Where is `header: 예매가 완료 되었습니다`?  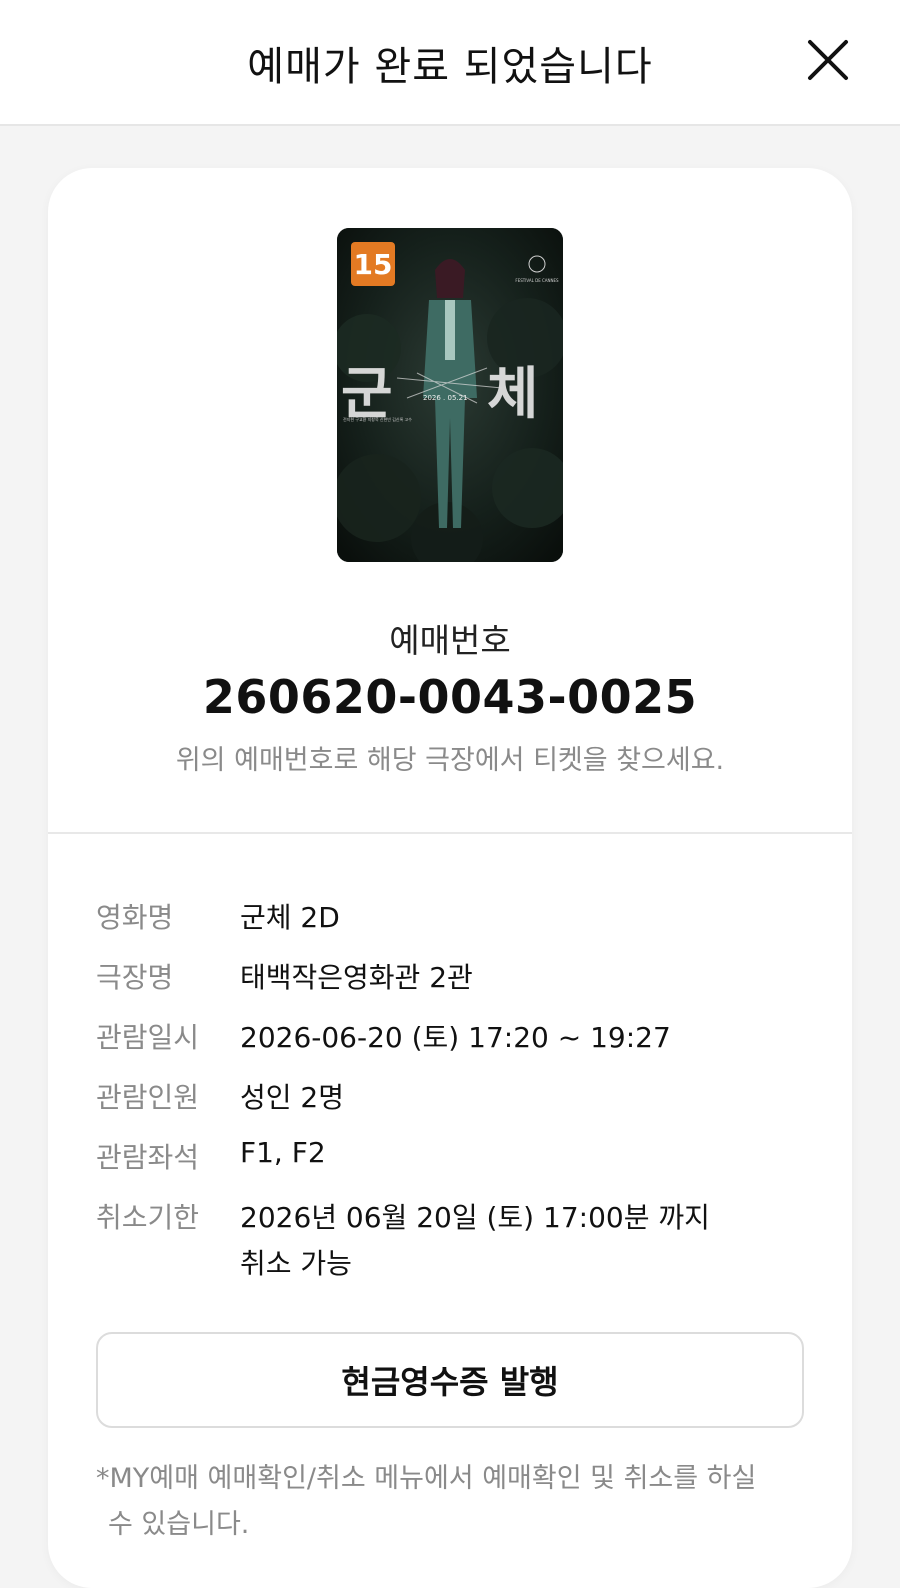 header: 예매가 완료 되었습니다 is located at coordinates (450, 63).